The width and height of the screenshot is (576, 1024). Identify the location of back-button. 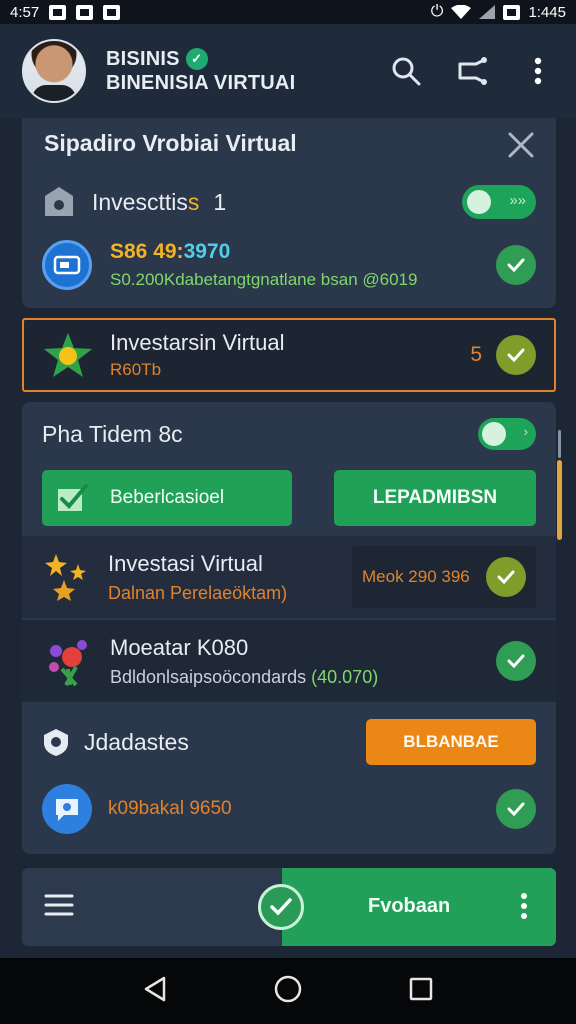
(155, 991).